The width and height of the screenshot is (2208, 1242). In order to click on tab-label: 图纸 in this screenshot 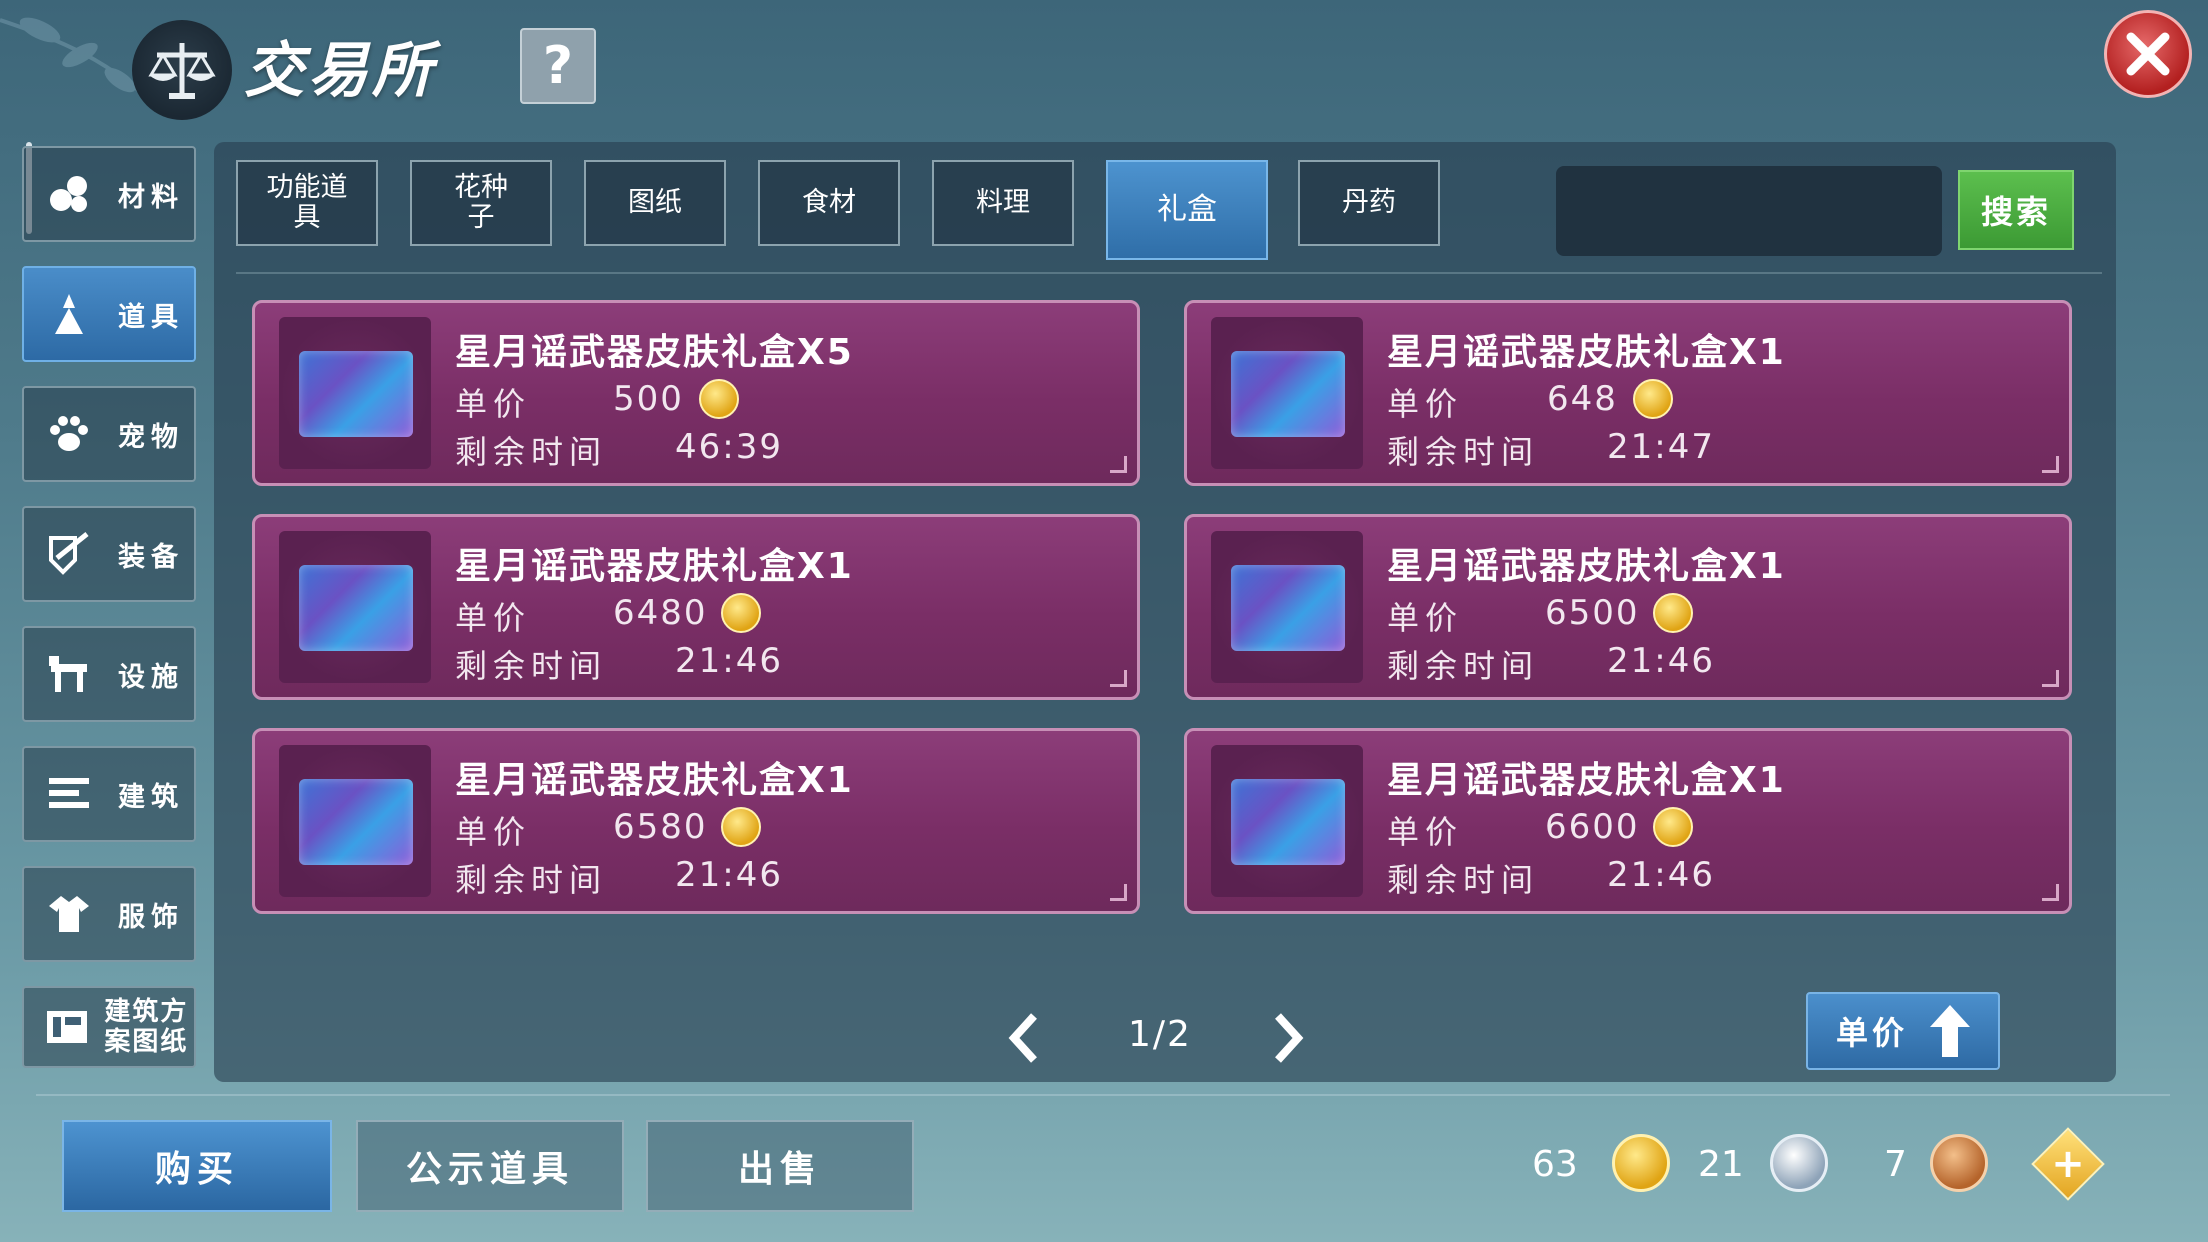, I will do `click(655, 202)`.